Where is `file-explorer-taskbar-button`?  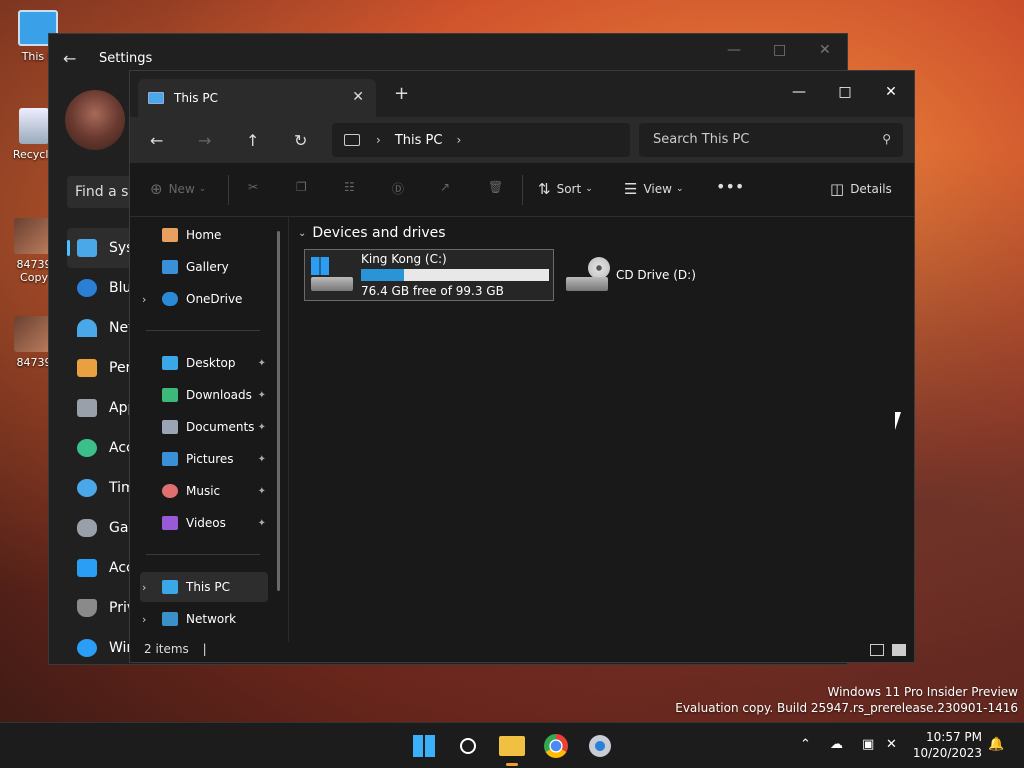
file-explorer-taskbar-button is located at coordinates (512, 748).